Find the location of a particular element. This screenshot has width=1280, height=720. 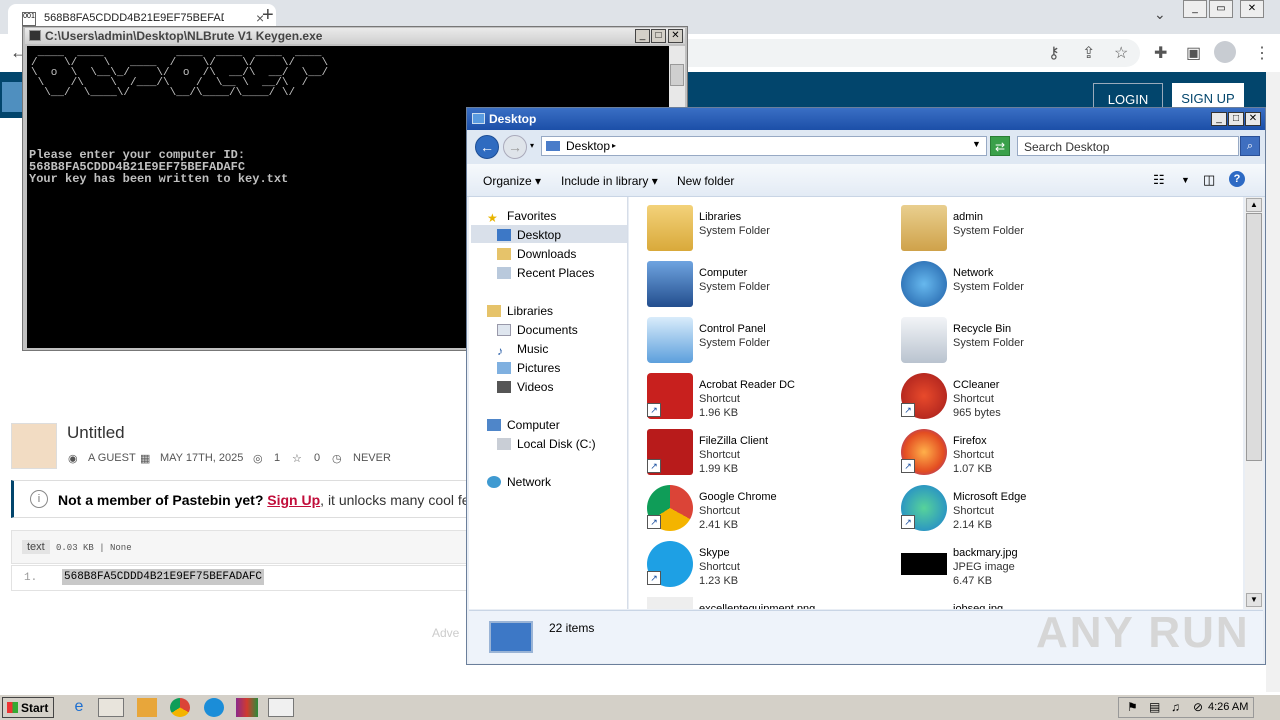

banner-signup-link: Sign Up is located at coordinates (293, 500).